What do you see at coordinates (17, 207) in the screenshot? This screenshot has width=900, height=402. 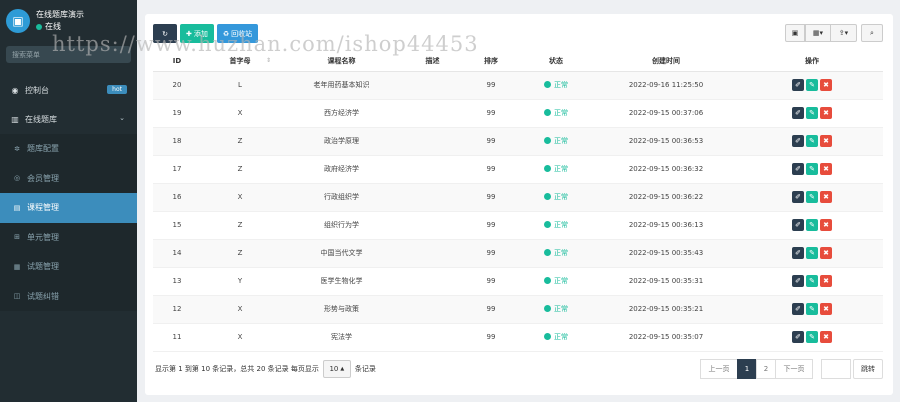 I see `book-icon: ▤` at bounding box center [17, 207].